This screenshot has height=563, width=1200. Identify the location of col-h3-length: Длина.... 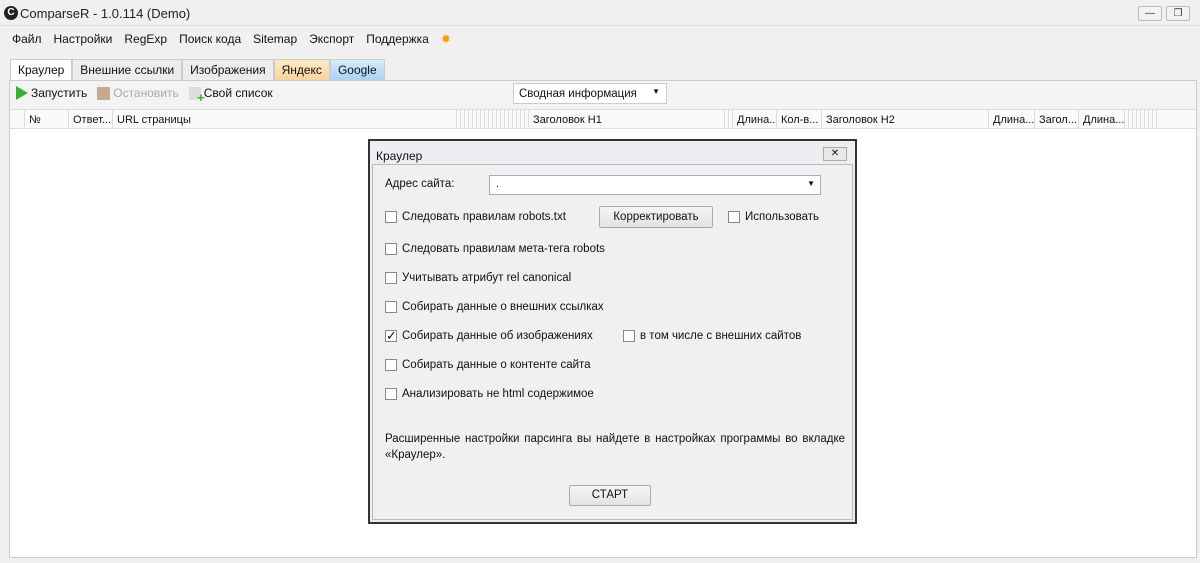
(1101, 119).